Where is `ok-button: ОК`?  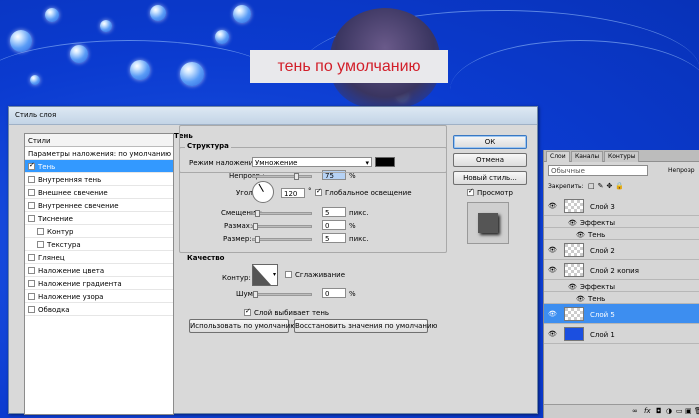 ok-button: ОК is located at coordinates (490, 142).